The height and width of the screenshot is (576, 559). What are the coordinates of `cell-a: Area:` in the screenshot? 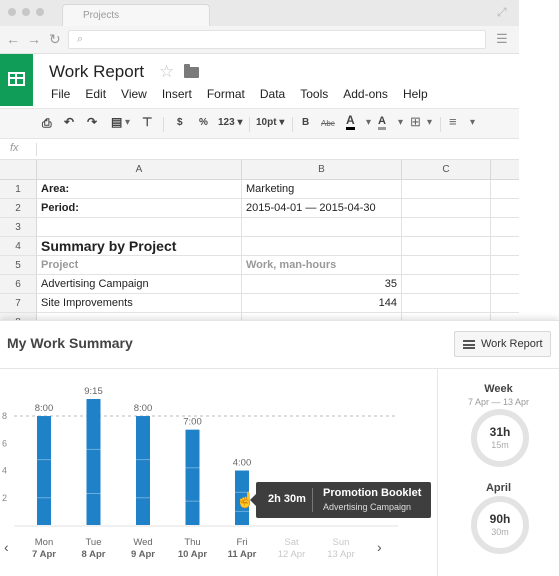 It's located at (139, 189).